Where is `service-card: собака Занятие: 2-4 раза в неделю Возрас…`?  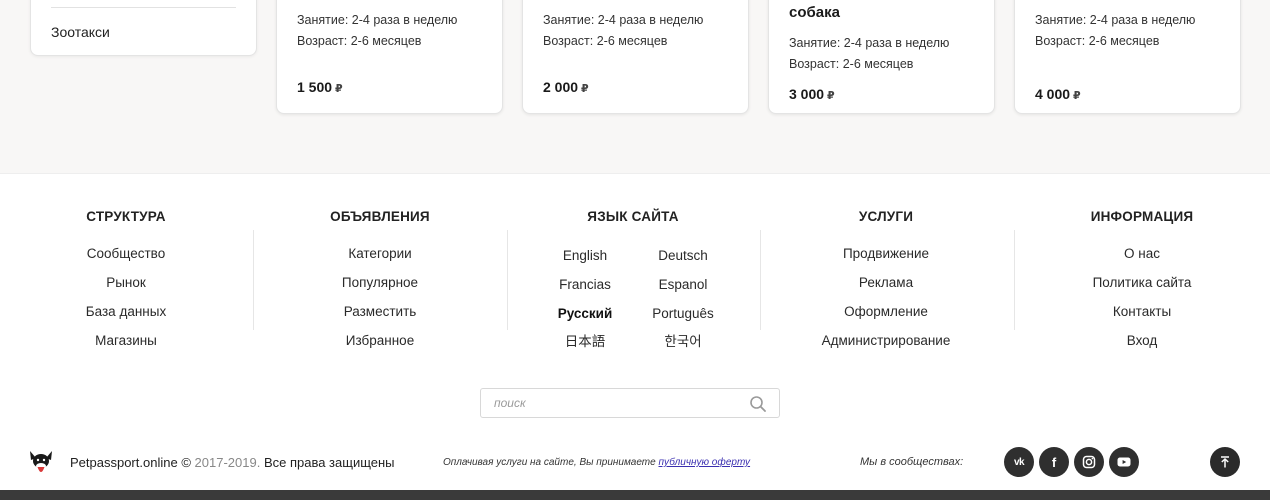 service-card: собака Занятие: 2-4 раза в неделю Возрас… is located at coordinates (881, 57).